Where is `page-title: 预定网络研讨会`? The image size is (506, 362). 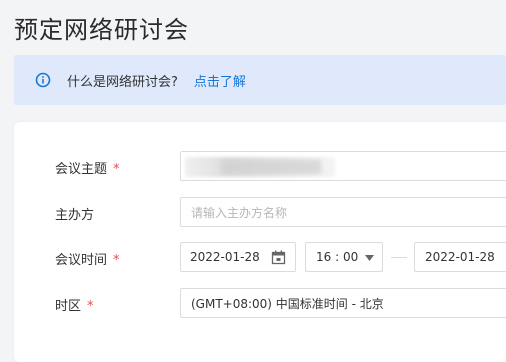 page-title: 预定网络研讨会 is located at coordinates (101, 30).